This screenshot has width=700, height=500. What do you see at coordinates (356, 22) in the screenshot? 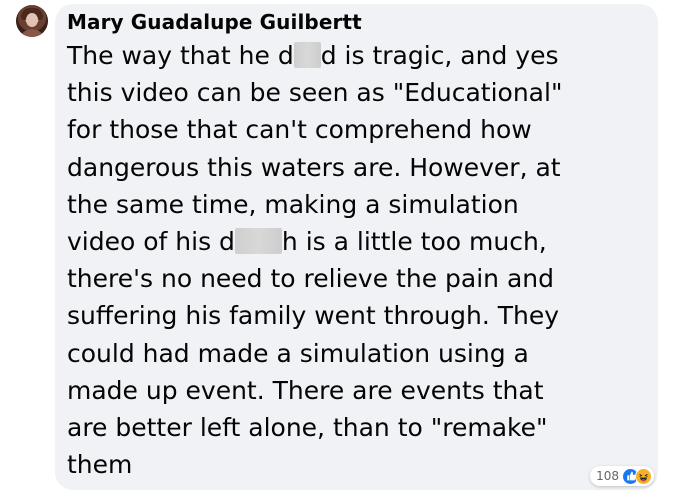
I see `comment-author: Mary Guadalupe Guilbertt` at bounding box center [356, 22].